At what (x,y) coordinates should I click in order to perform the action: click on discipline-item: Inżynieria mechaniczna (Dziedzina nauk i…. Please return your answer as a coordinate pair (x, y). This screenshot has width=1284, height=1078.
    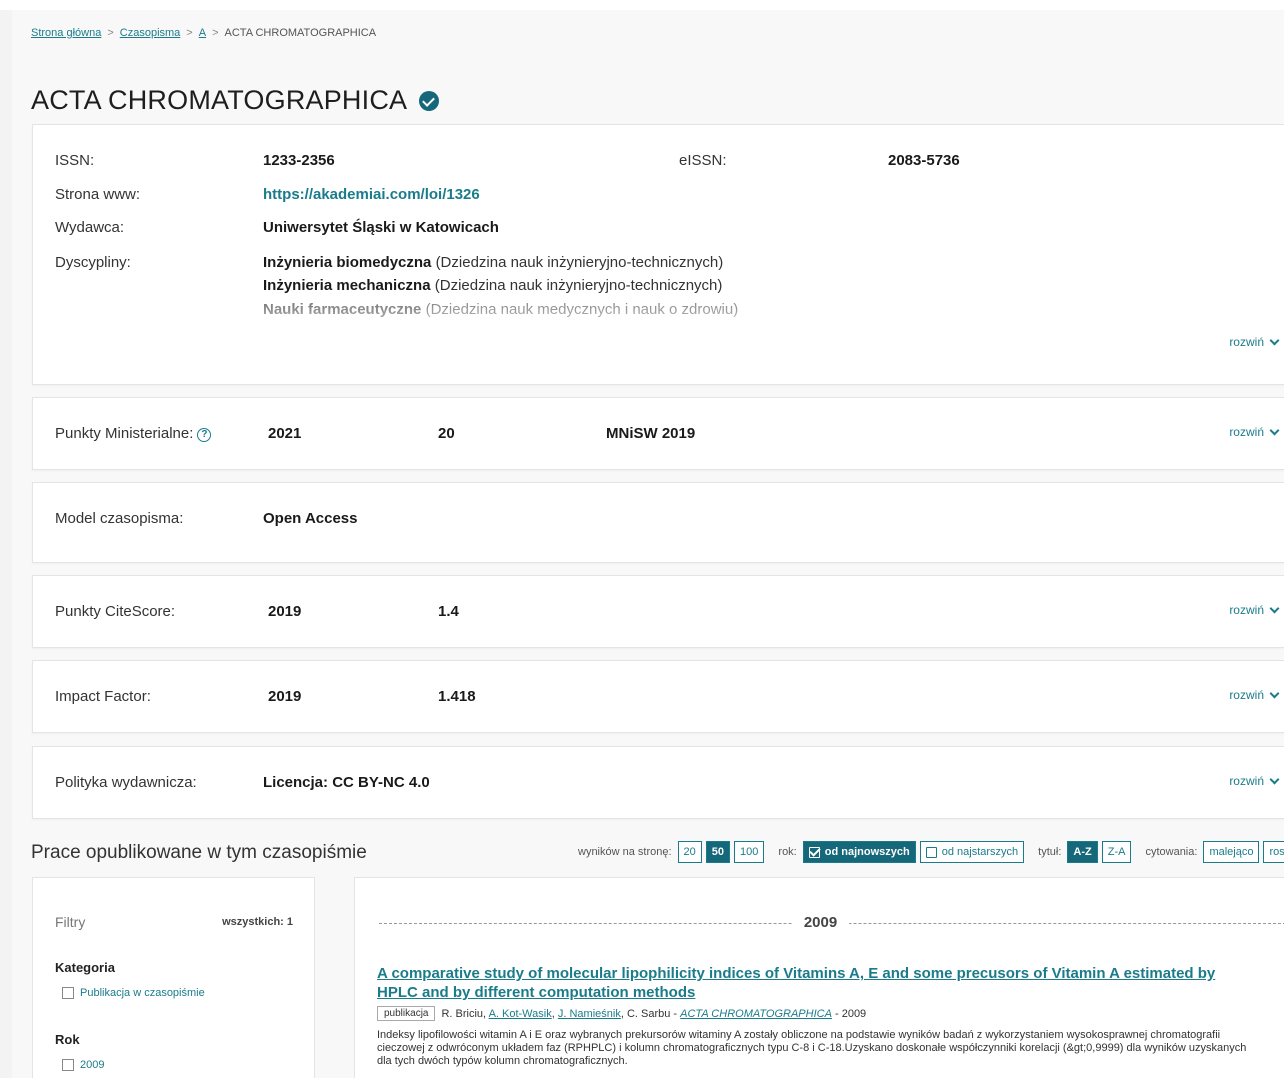
    Looking at the image, I should click on (492, 285).